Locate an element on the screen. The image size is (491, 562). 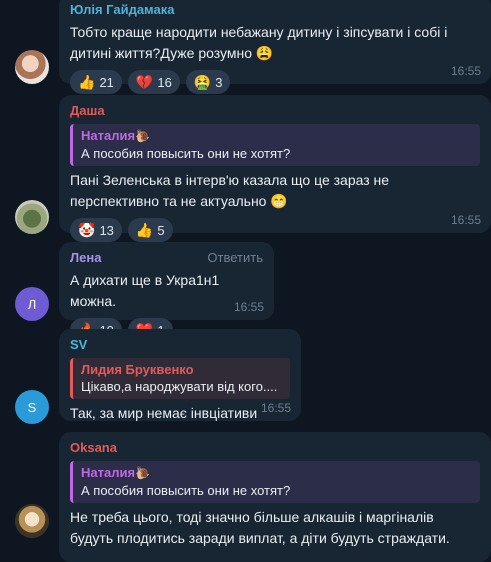
reaction-vomit: 🤮 3 is located at coordinates (208, 82).